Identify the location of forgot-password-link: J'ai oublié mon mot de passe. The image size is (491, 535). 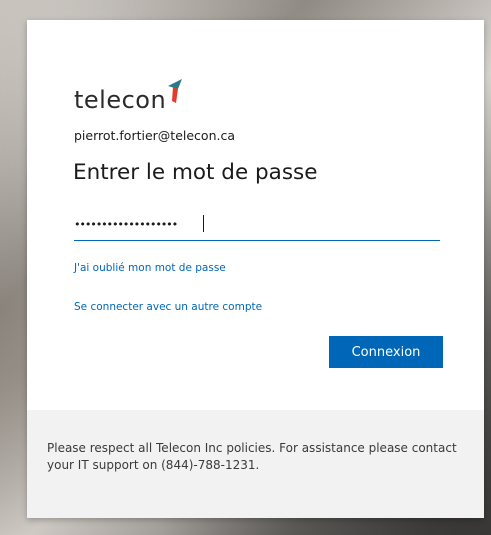
(150, 268).